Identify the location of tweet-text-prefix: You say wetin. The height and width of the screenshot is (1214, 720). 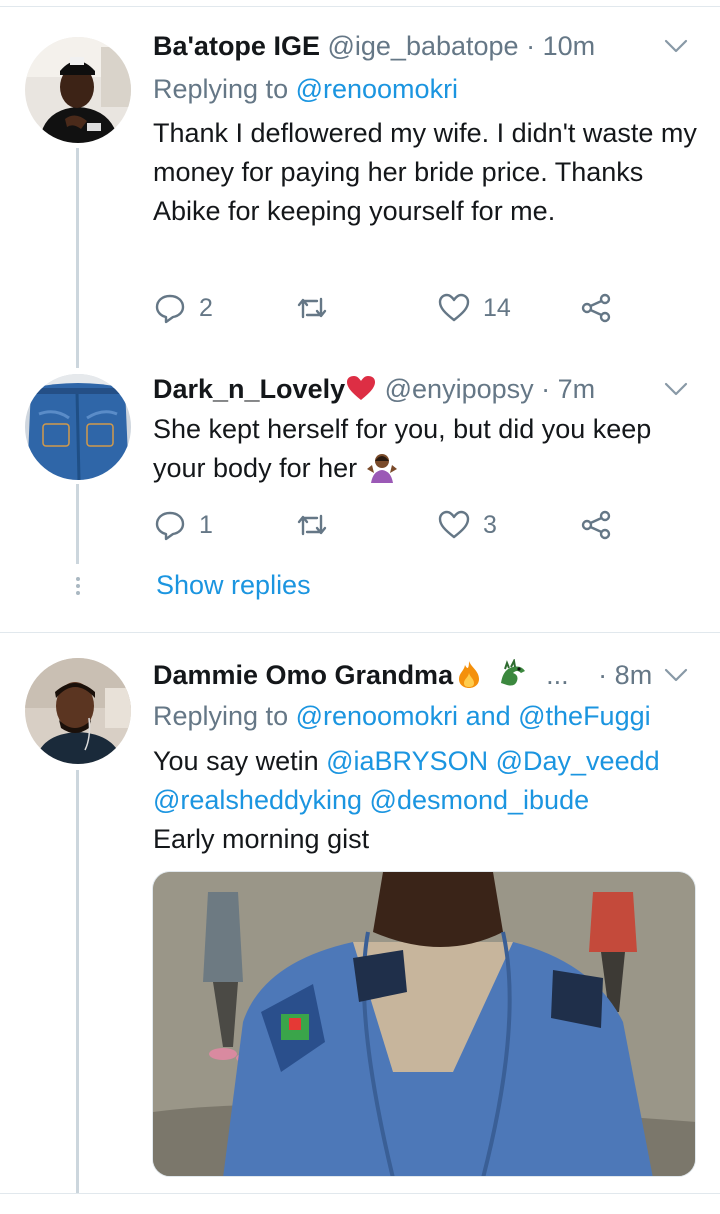
(240, 761).